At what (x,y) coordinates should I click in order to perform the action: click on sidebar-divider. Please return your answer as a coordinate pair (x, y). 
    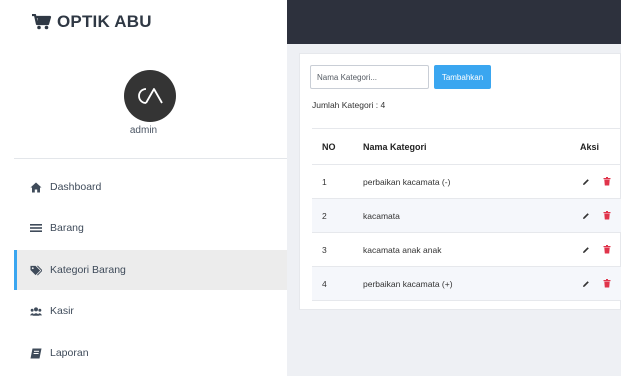
    Looking at the image, I should click on (150, 158).